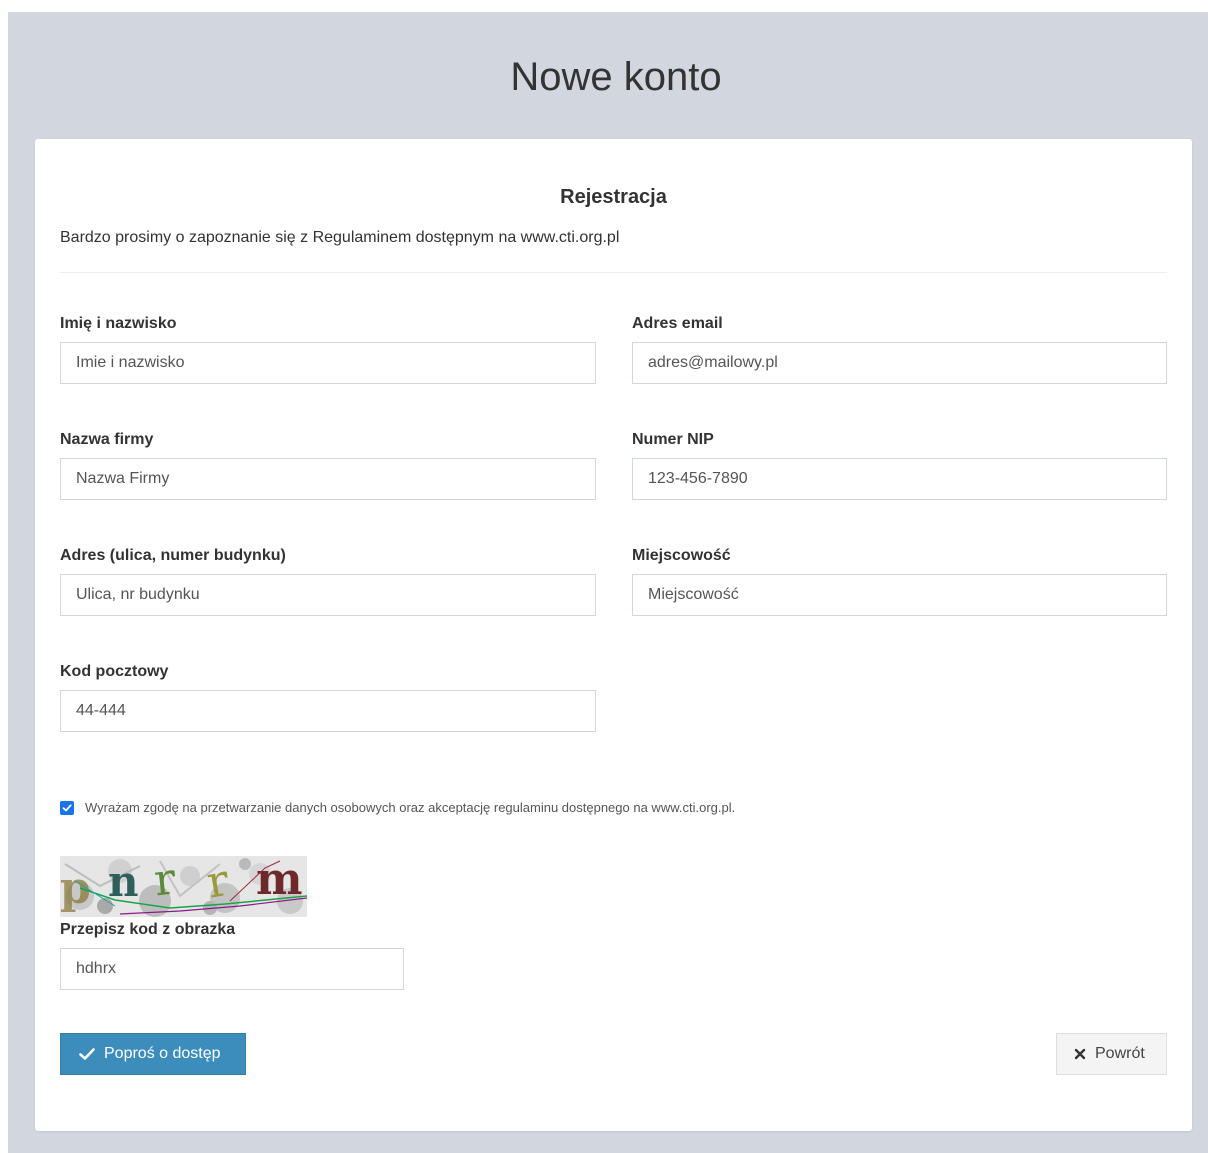  Describe the element at coordinates (328, 363) in the screenshot. I see `name-input` at that location.